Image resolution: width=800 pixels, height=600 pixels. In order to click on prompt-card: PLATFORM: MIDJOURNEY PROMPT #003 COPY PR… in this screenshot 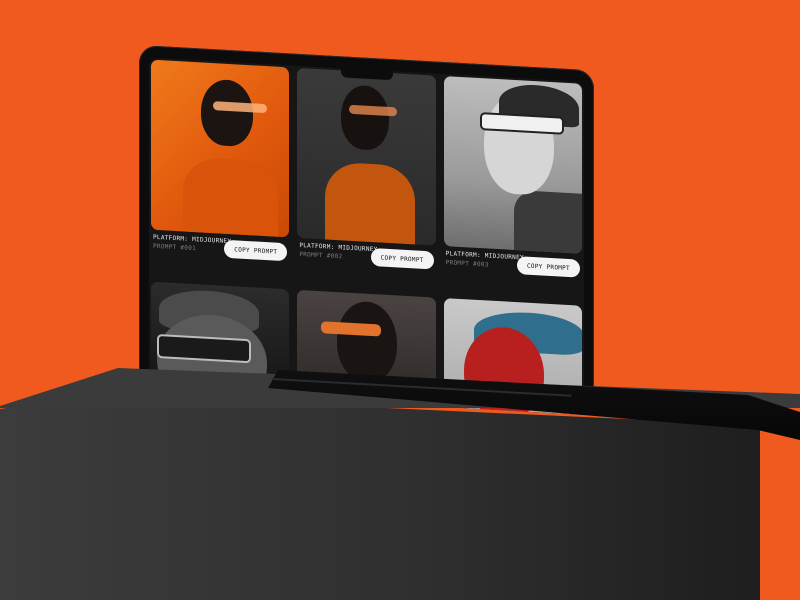, I will do `click(512, 185)`.